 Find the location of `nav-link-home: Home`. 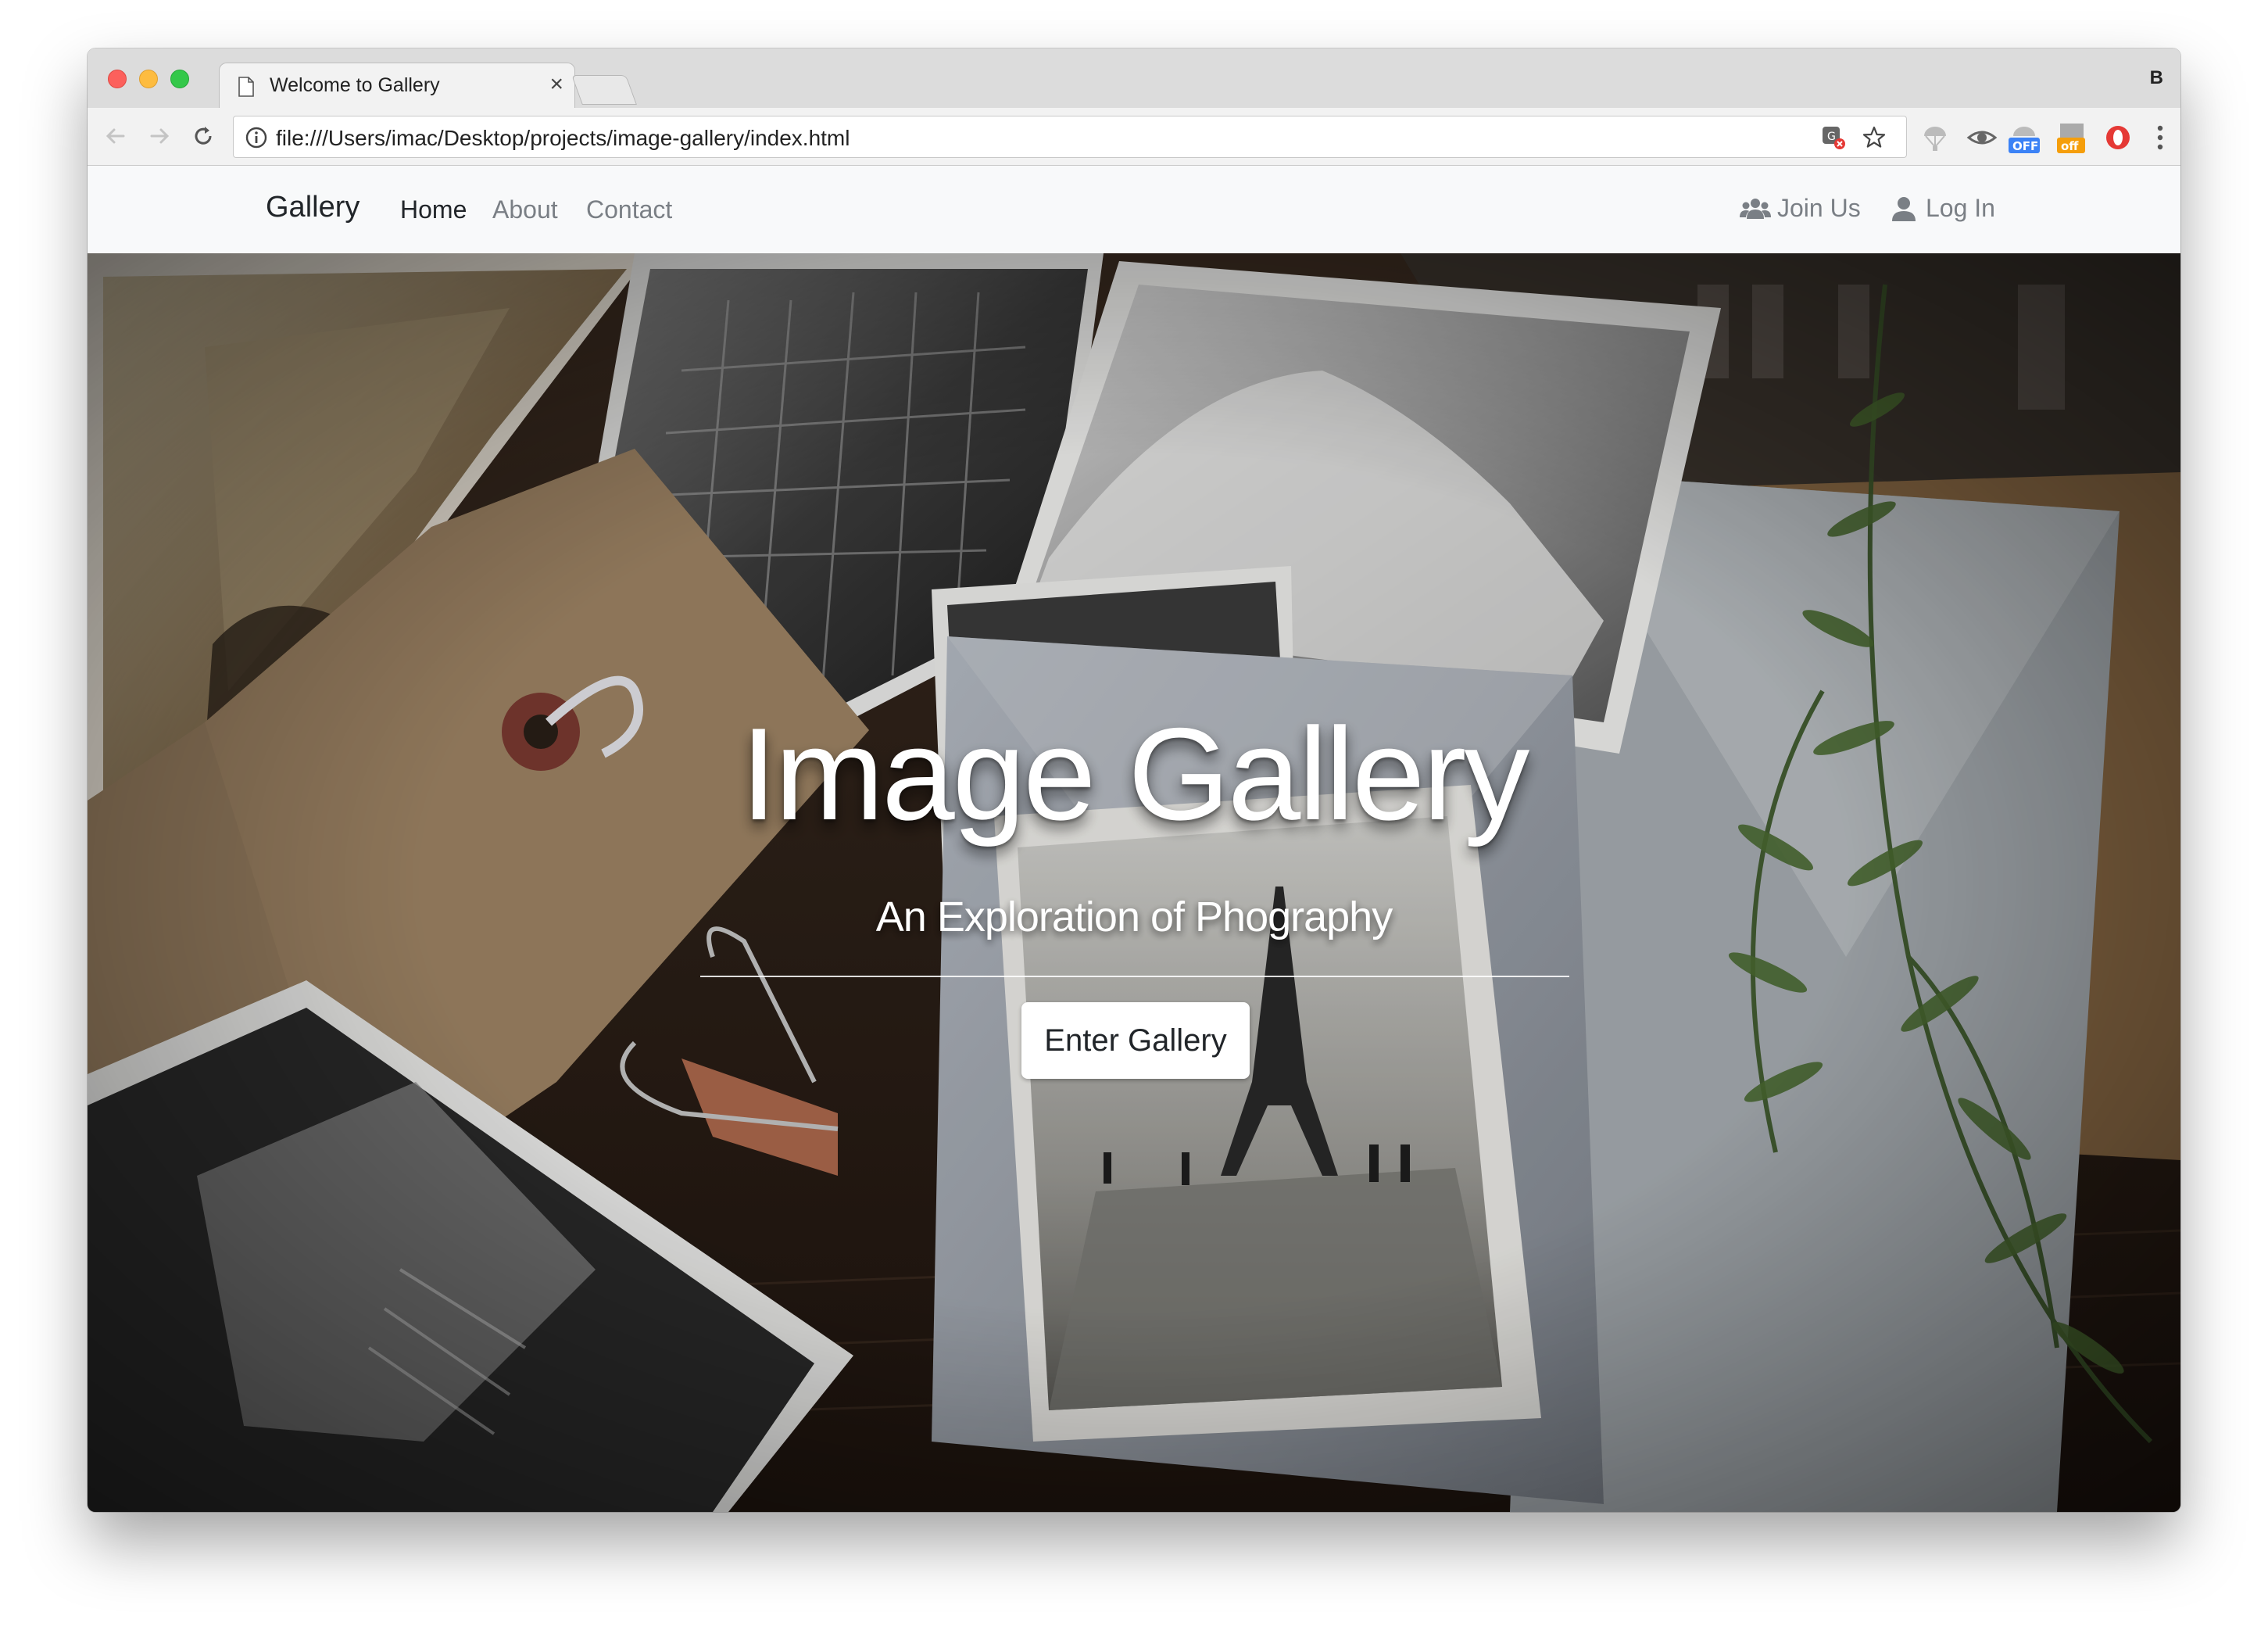

nav-link-home: Home is located at coordinates (433, 210).